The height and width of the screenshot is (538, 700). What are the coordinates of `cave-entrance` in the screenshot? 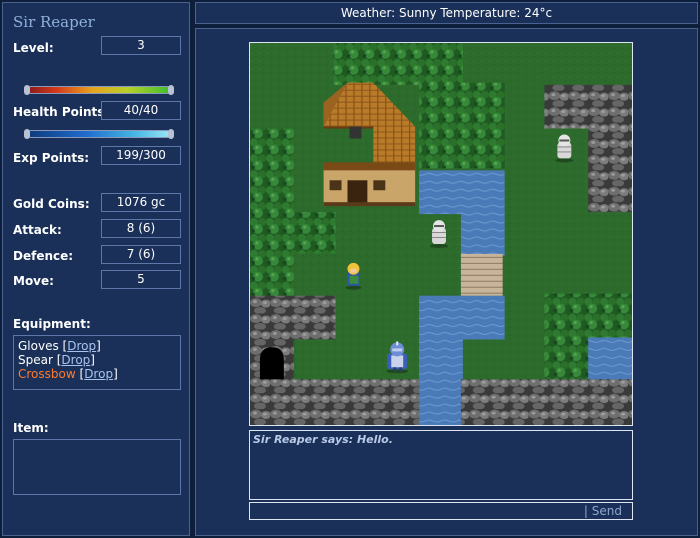 It's located at (271, 363).